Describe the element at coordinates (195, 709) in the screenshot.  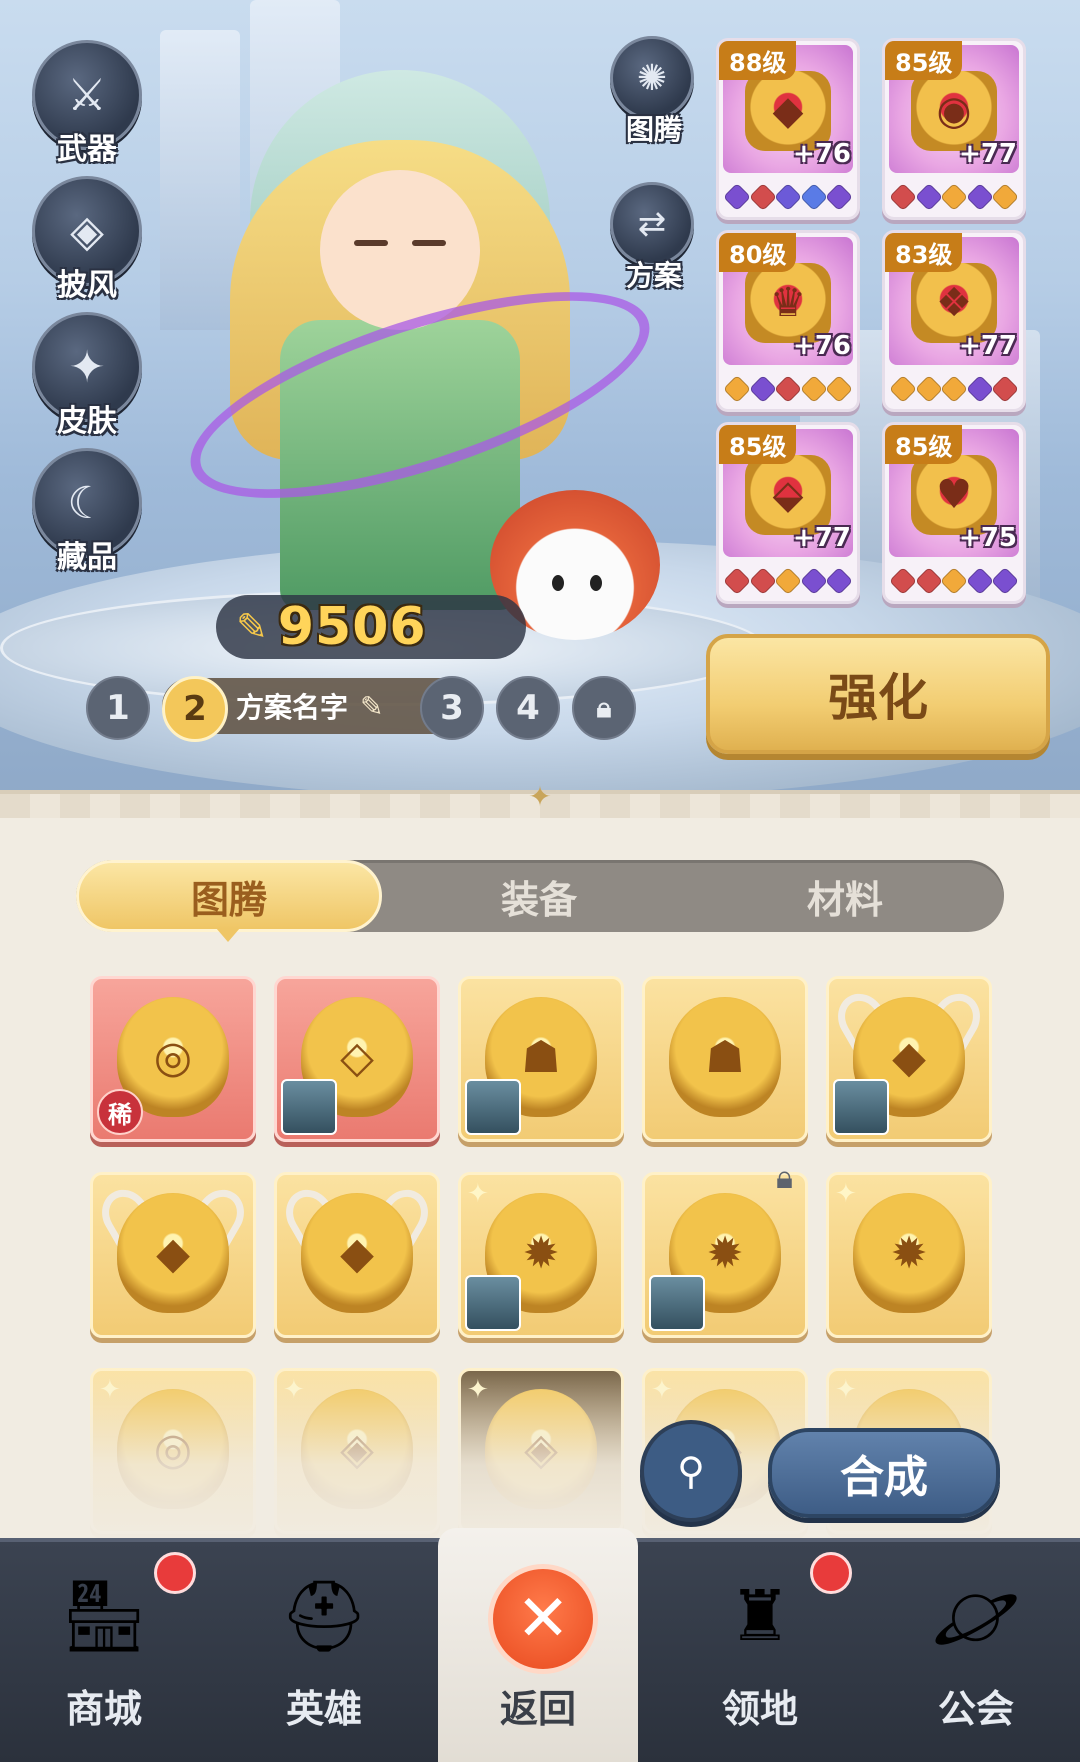
I see `plan-2-button: 2` at that location.